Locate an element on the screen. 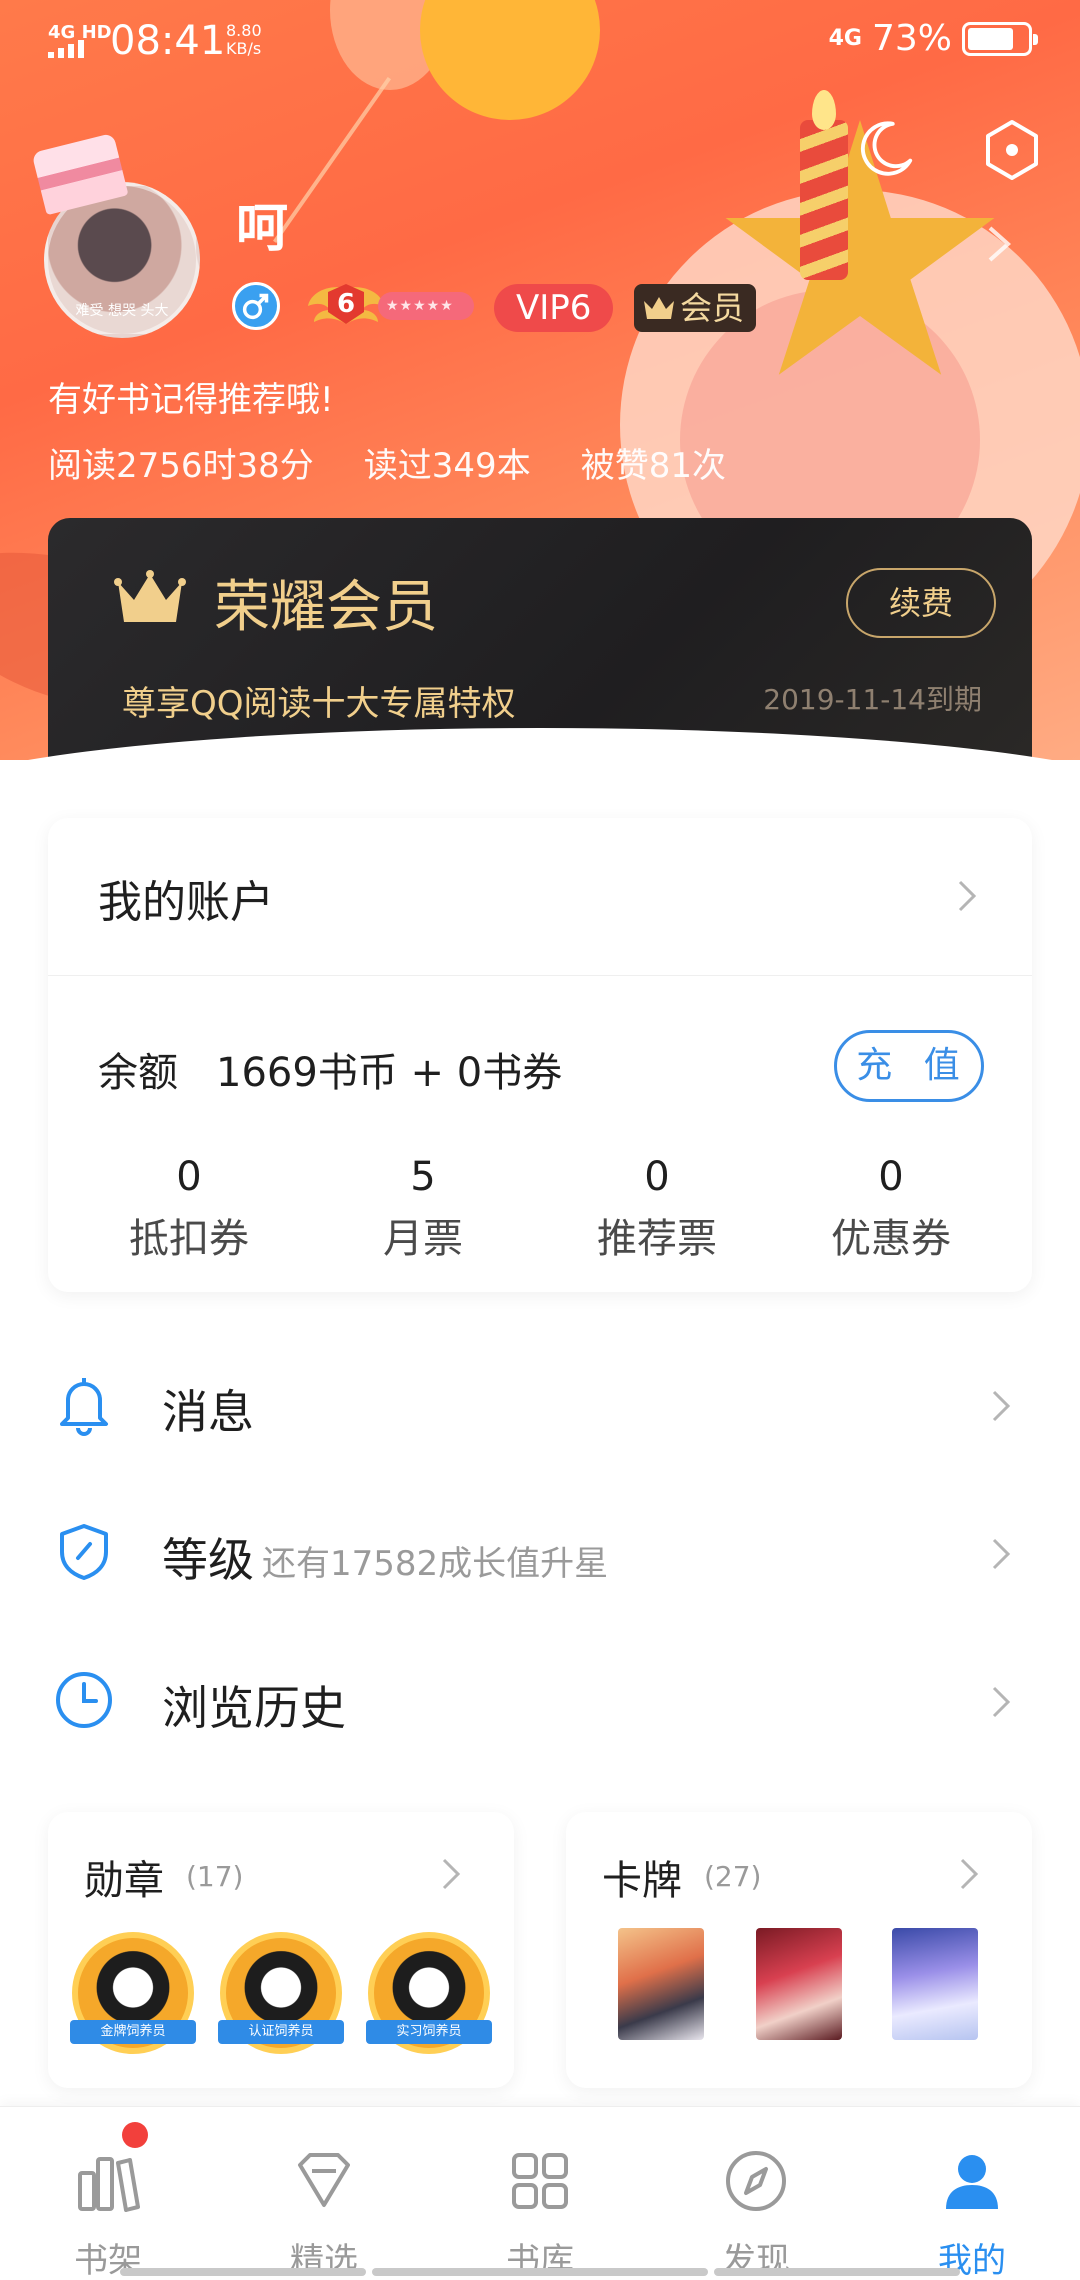  balance-row: 余额 1669书币 + 0书券 is located at coordinates (330, 1069).